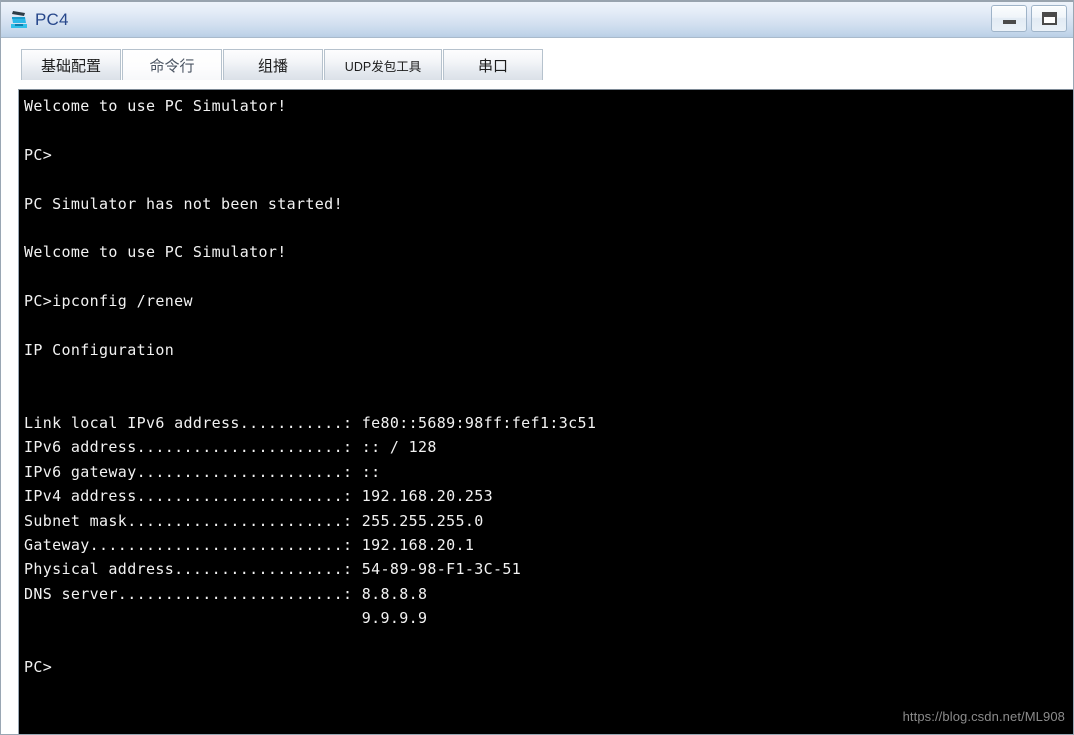 This screenshot has height=735, width=1074. Describe the element at coordinates (983, 716) in the screenshot. I see `watermark: https://blog.csdn.net/ML908` at that location.